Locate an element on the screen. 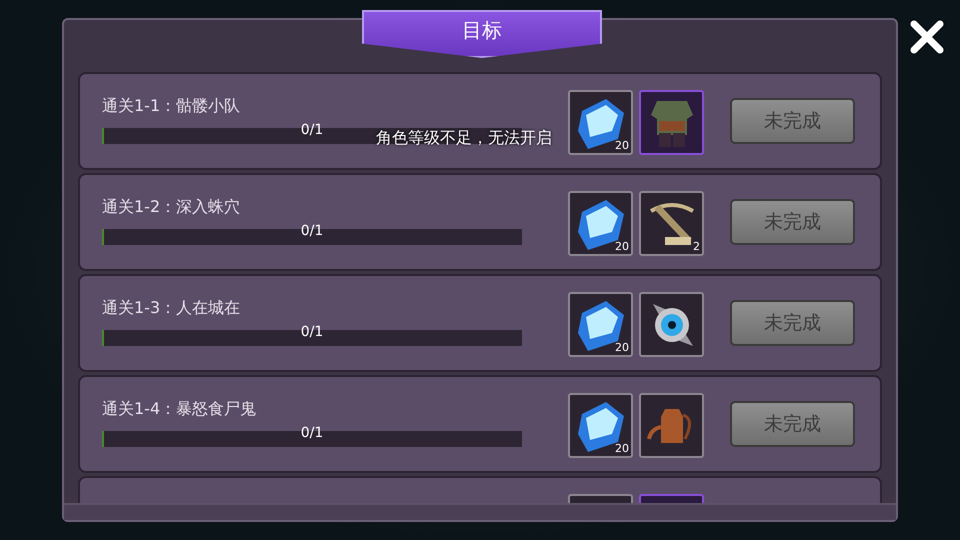 Image resolution: width=960 pixels, height=540 pixels. quest-title: 通关1-2：深入蛛穴 is located at coordinates (172, 207).